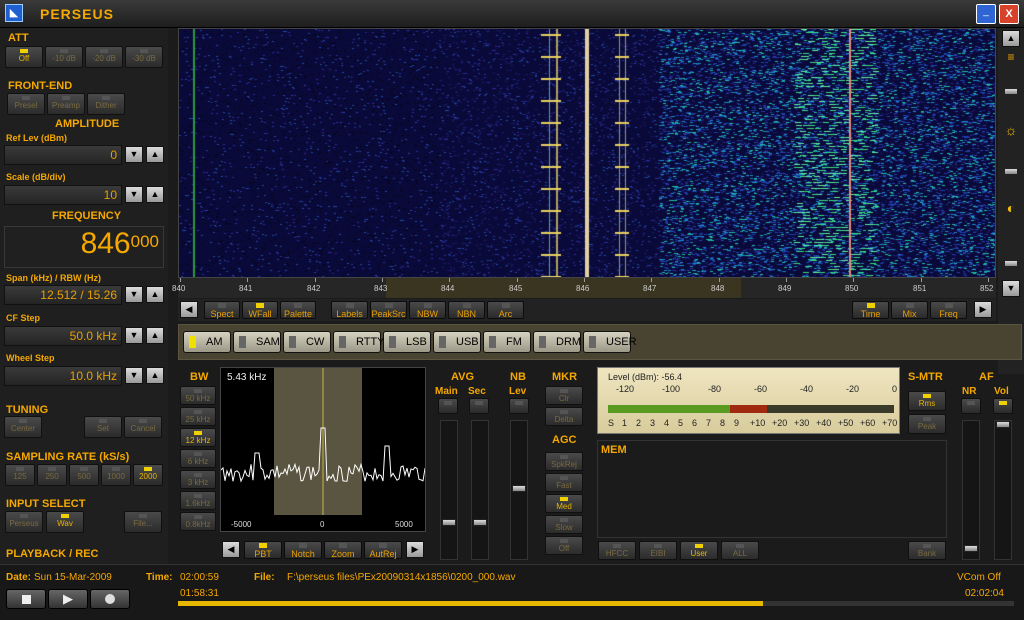  Describe the element at coordinates (134, 375) in the screenshot. I see `wheel-step-down-button: ▼` at that location.